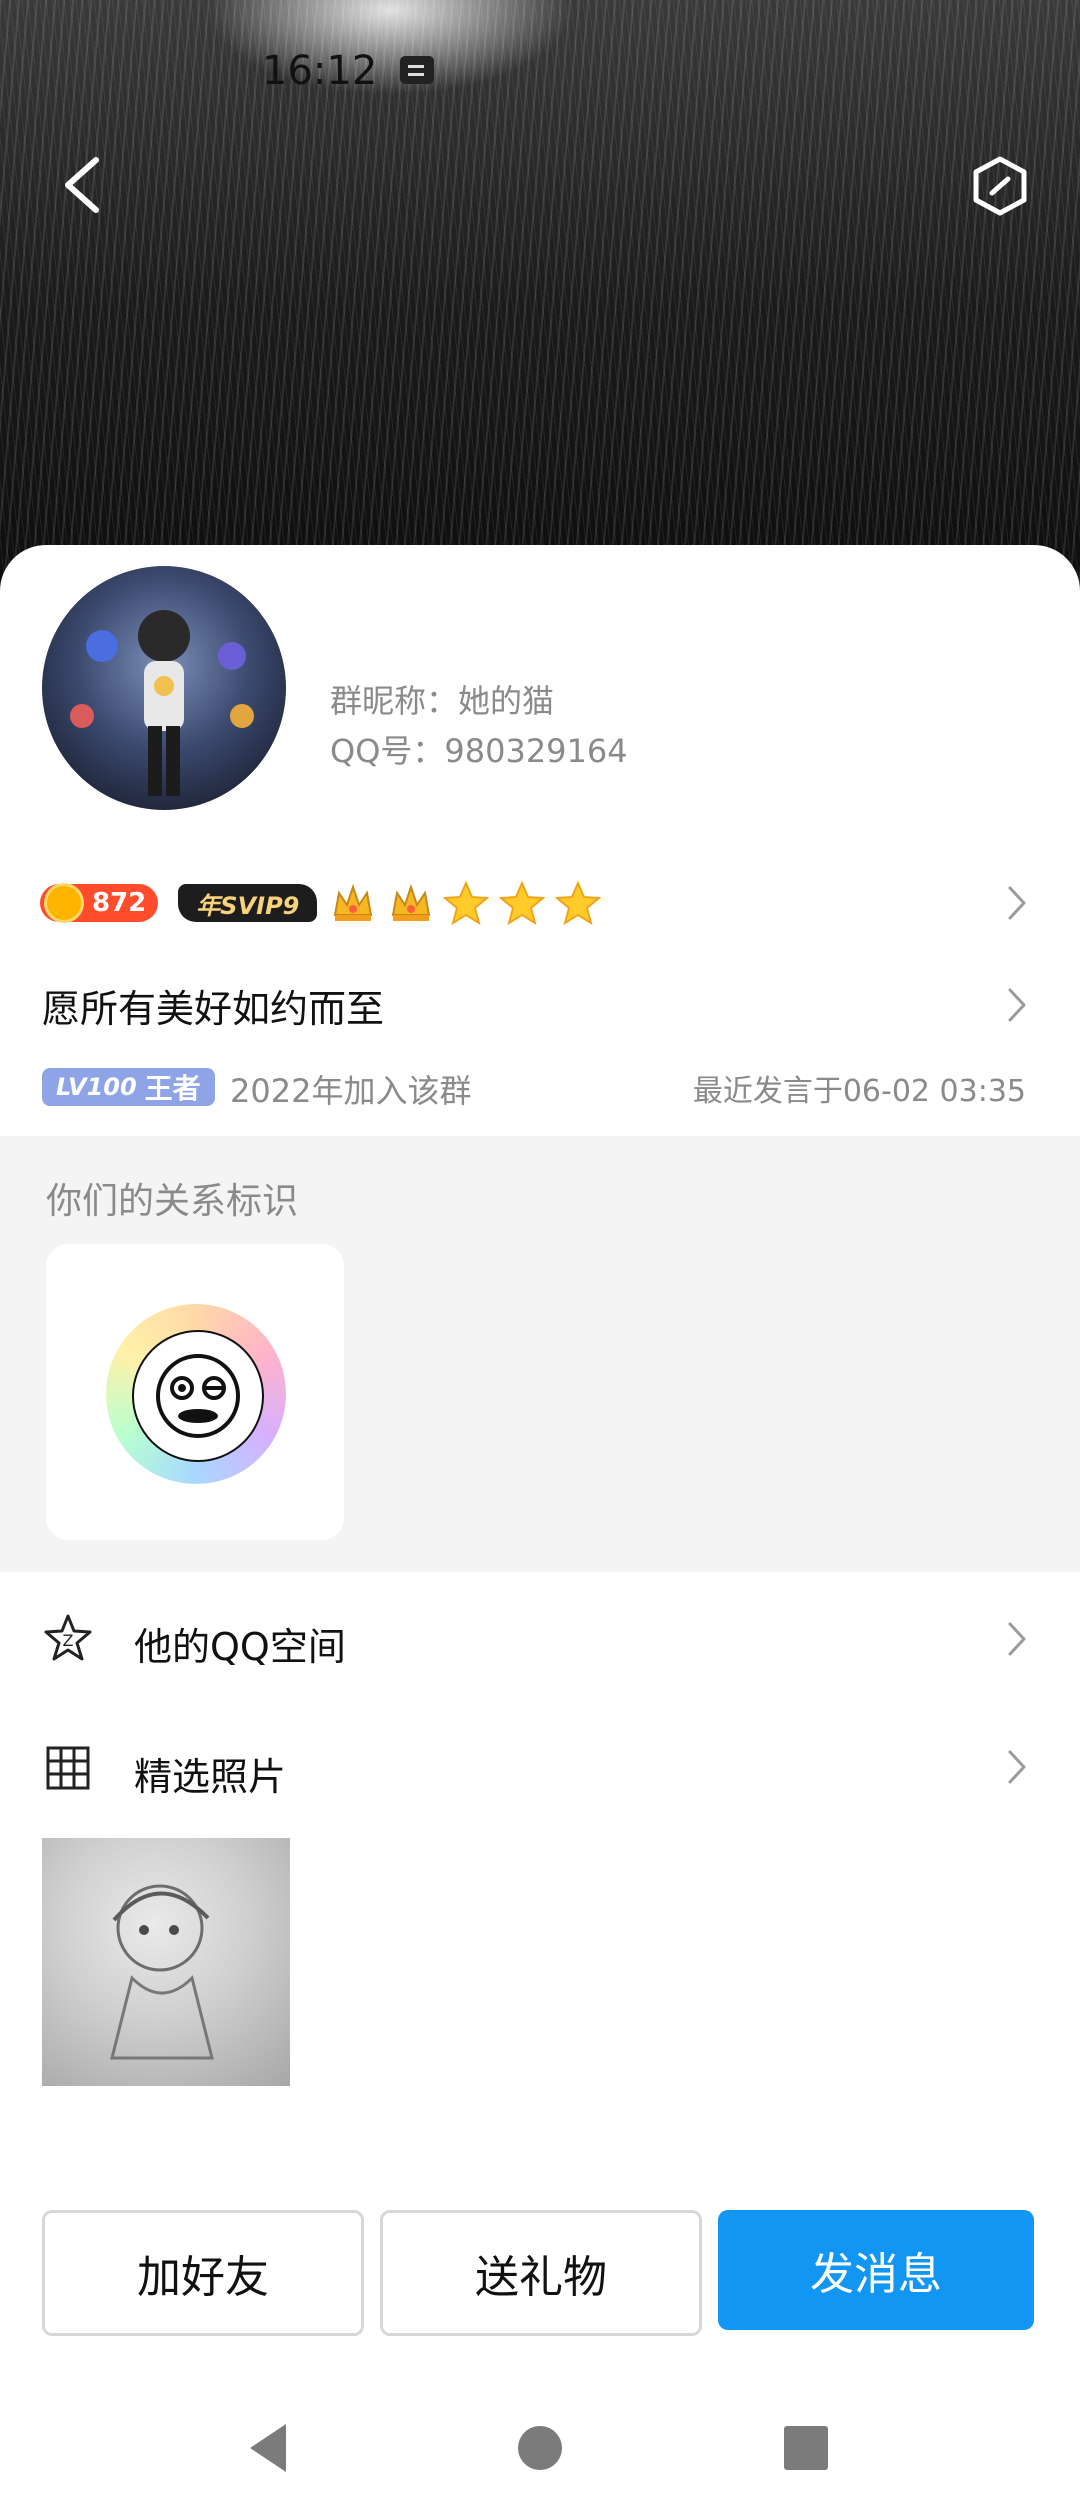 This screenshot has width=1080, height=2520. Describe the element at coordinates (320, 71) in the screenshot. I see `status-time: 16:12` at that location.